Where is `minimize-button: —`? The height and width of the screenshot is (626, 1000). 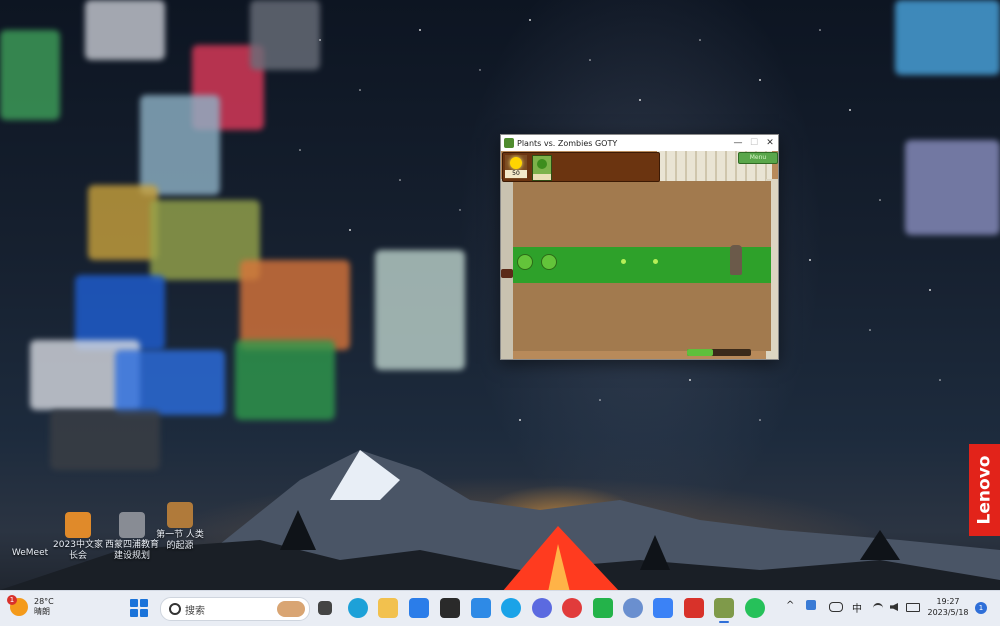 minimize-button: — is located at coordinates (738, 143).